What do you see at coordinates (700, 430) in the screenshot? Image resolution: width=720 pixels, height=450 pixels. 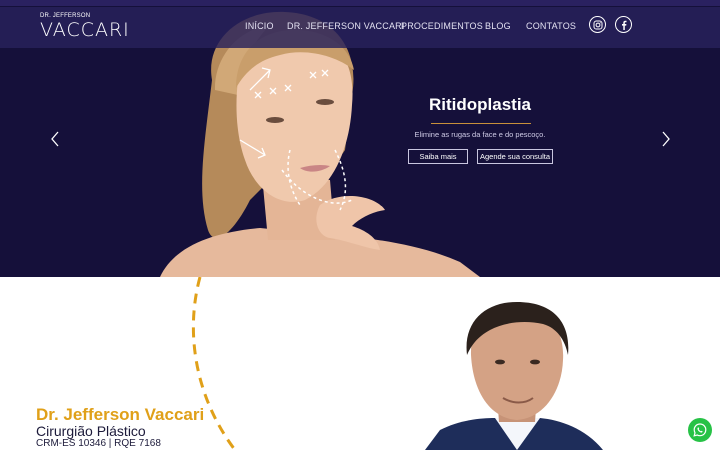 I see `whatsapp-icon` at bounding box center [700, 430].